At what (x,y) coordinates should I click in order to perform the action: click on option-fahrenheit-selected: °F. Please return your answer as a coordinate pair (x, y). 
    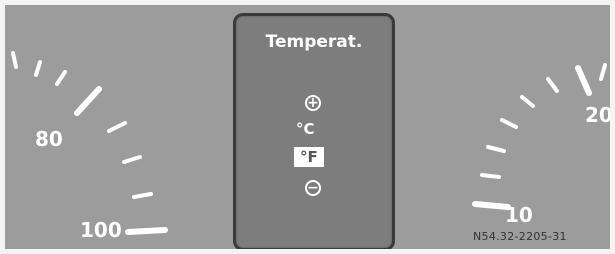
    Looking at the image, I should click on (309, 157).